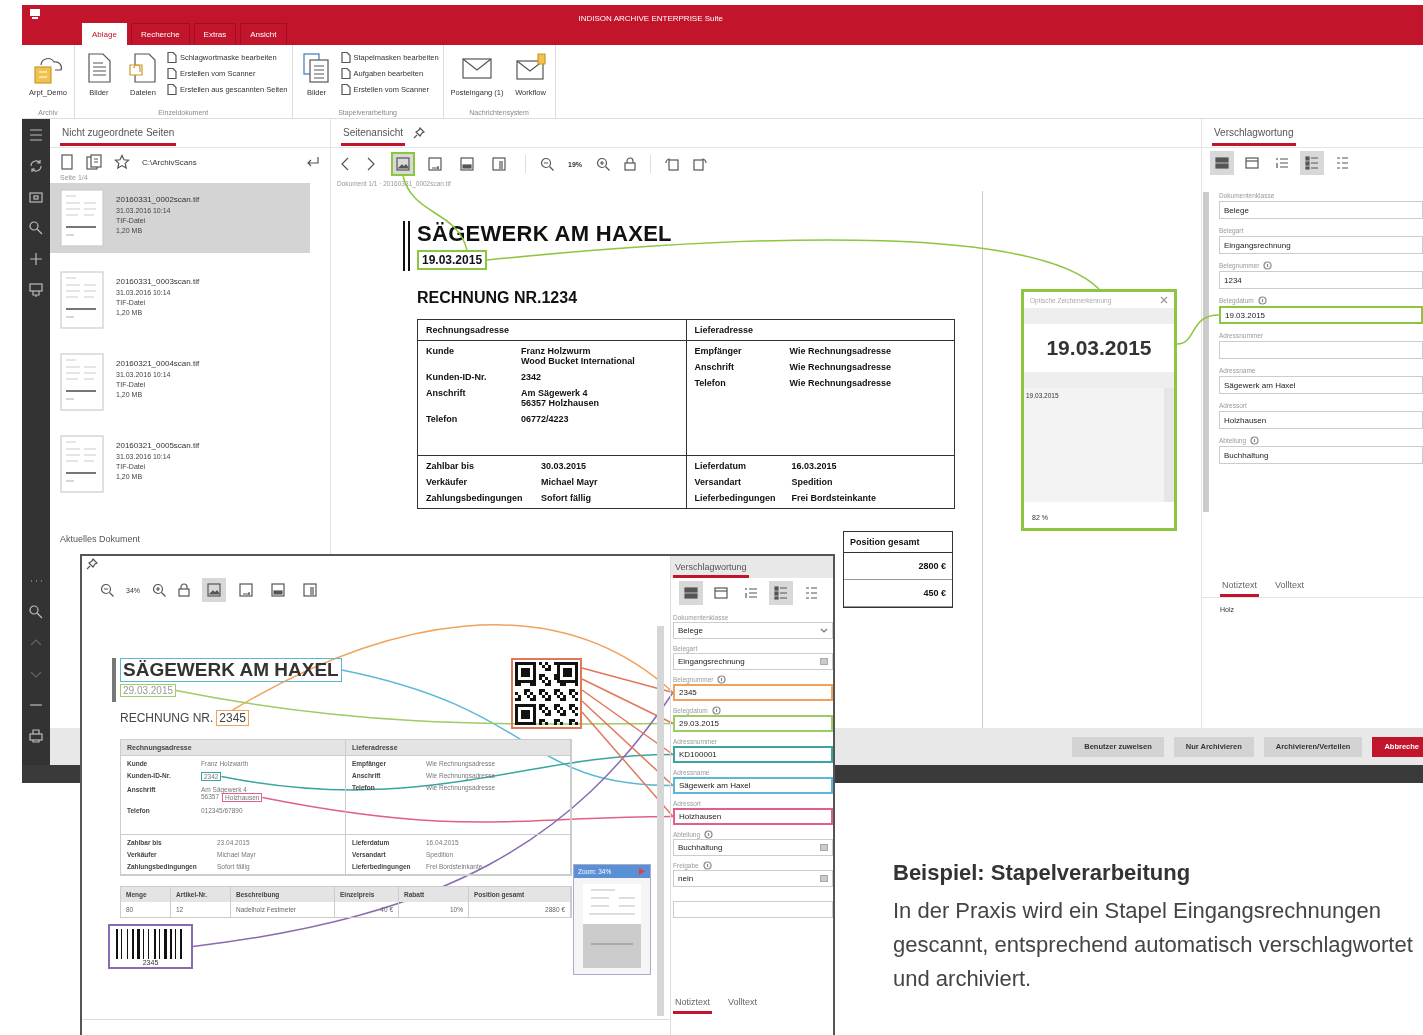 The height and width of the screenshot is (1035, 1423). I want to click on invoice-label: Verkäufer, so click(447, 482).